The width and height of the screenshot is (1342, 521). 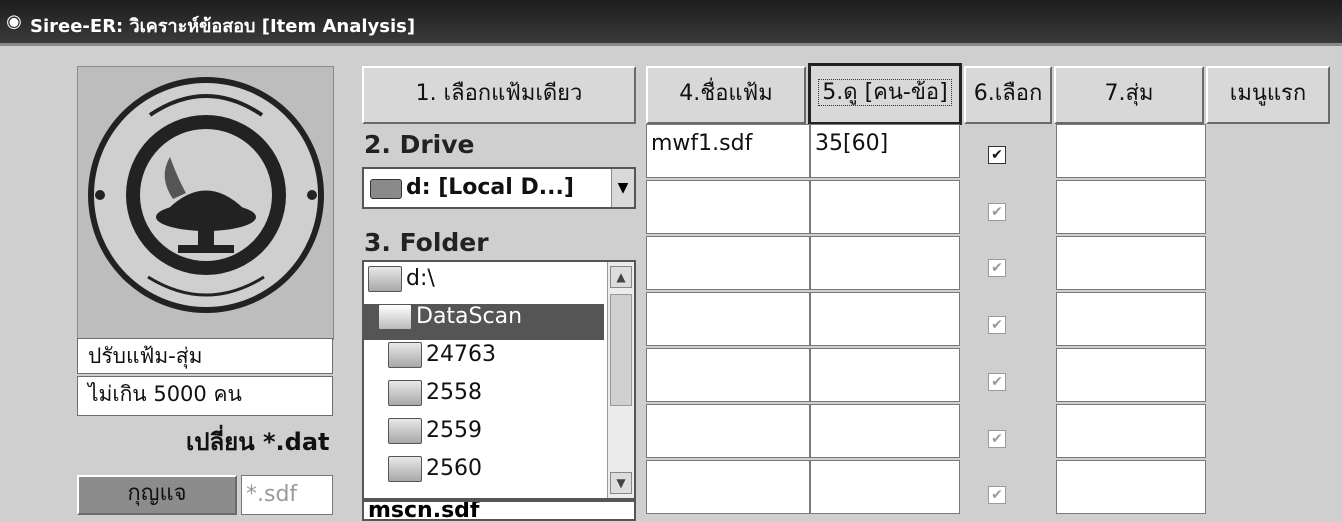 What do you see at coordinates (621, 350) in the screenshot?
I see `scroll-thumb` at bounding box center [621, 350].